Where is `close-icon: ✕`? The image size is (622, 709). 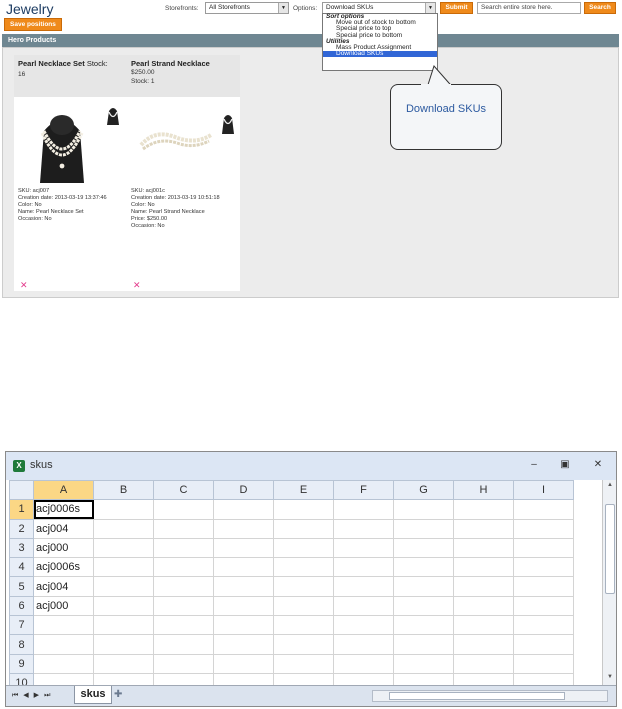
close-icon: ✕ is located at coordinates (598, 464).